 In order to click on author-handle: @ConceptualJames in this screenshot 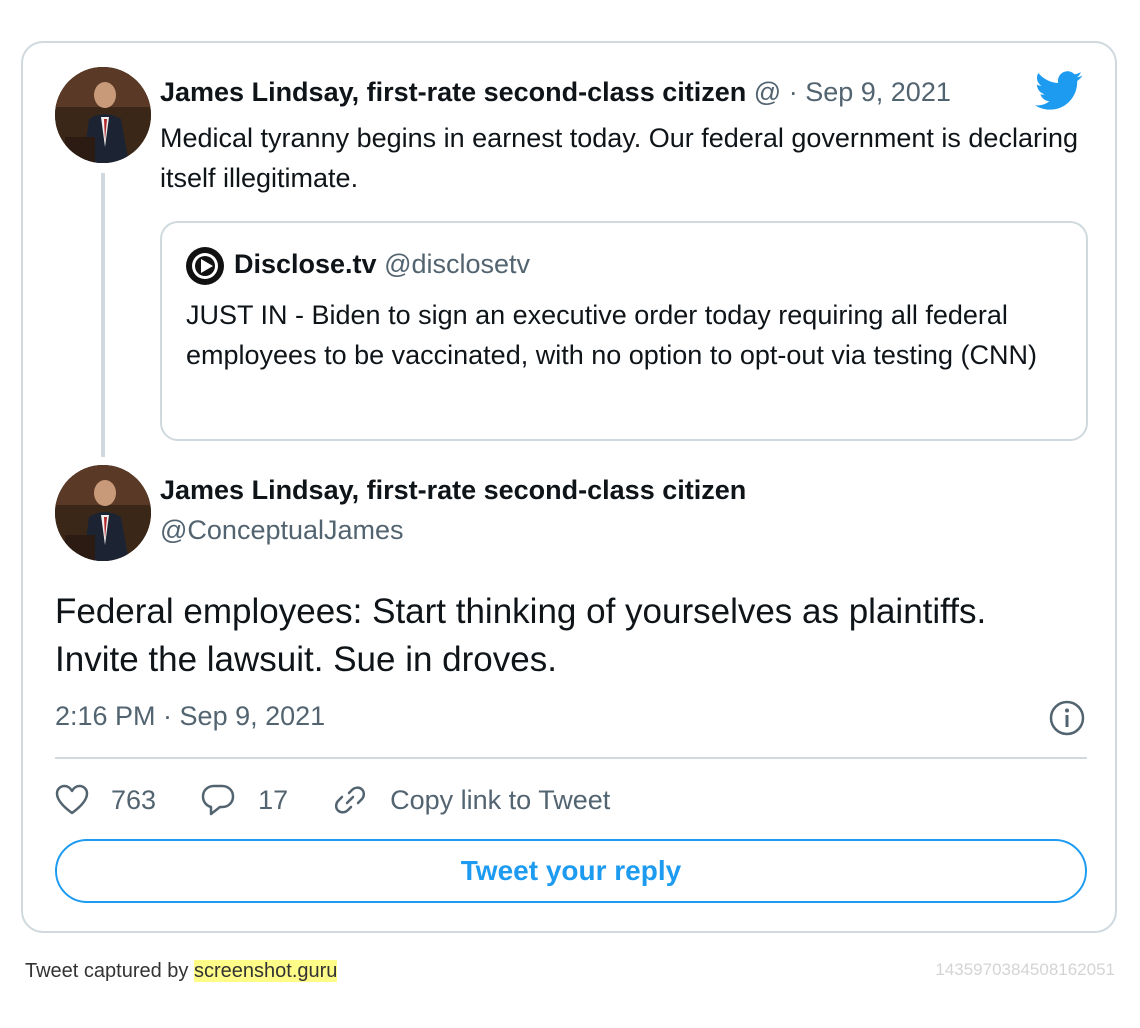, I will do `click(282, 530)`.